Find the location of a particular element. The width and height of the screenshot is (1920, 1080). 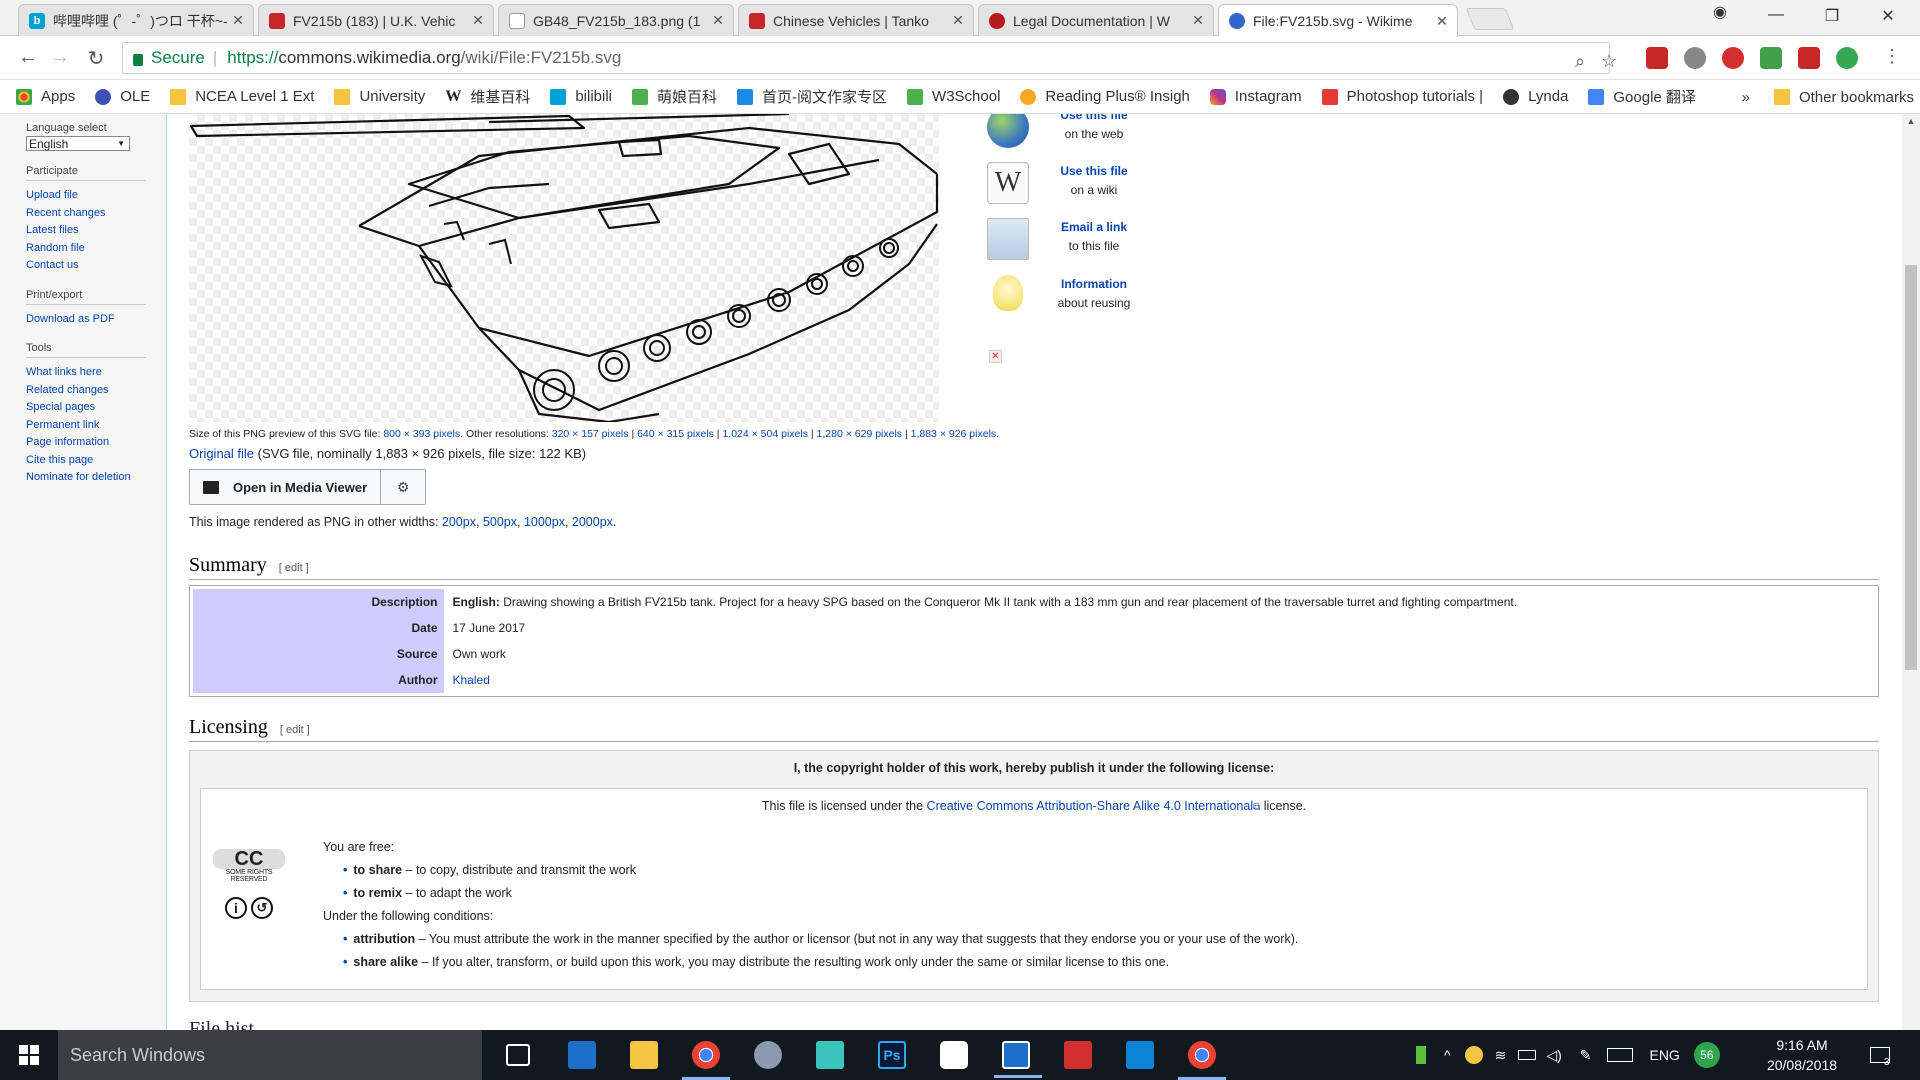

sidebar-link-permanent-link: Permanent link is located at coordinates (96, 426).